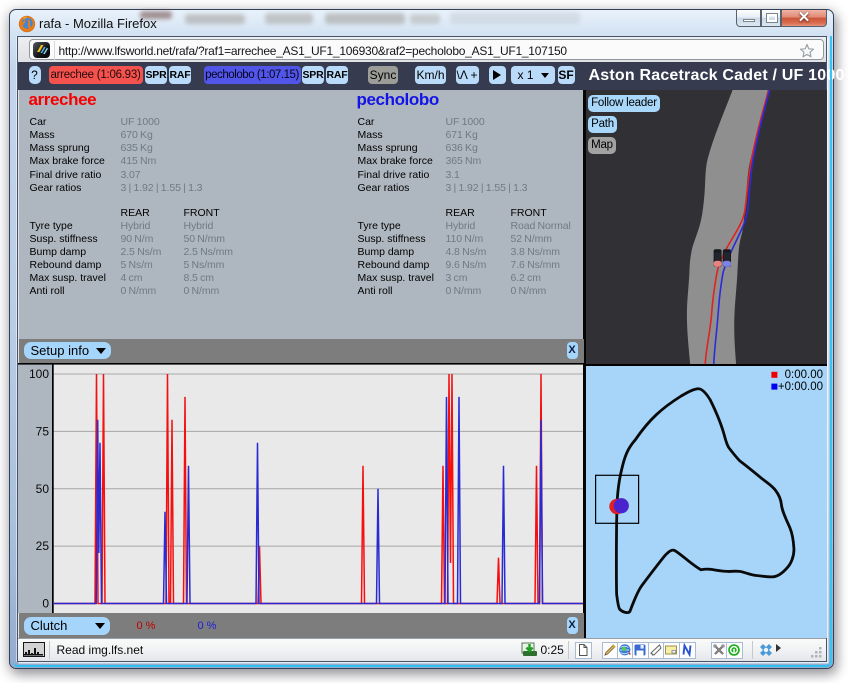  Describe the element at coordinates (803, 375) in the screenshot. I see `svg-text: 0:00.00` at that location.